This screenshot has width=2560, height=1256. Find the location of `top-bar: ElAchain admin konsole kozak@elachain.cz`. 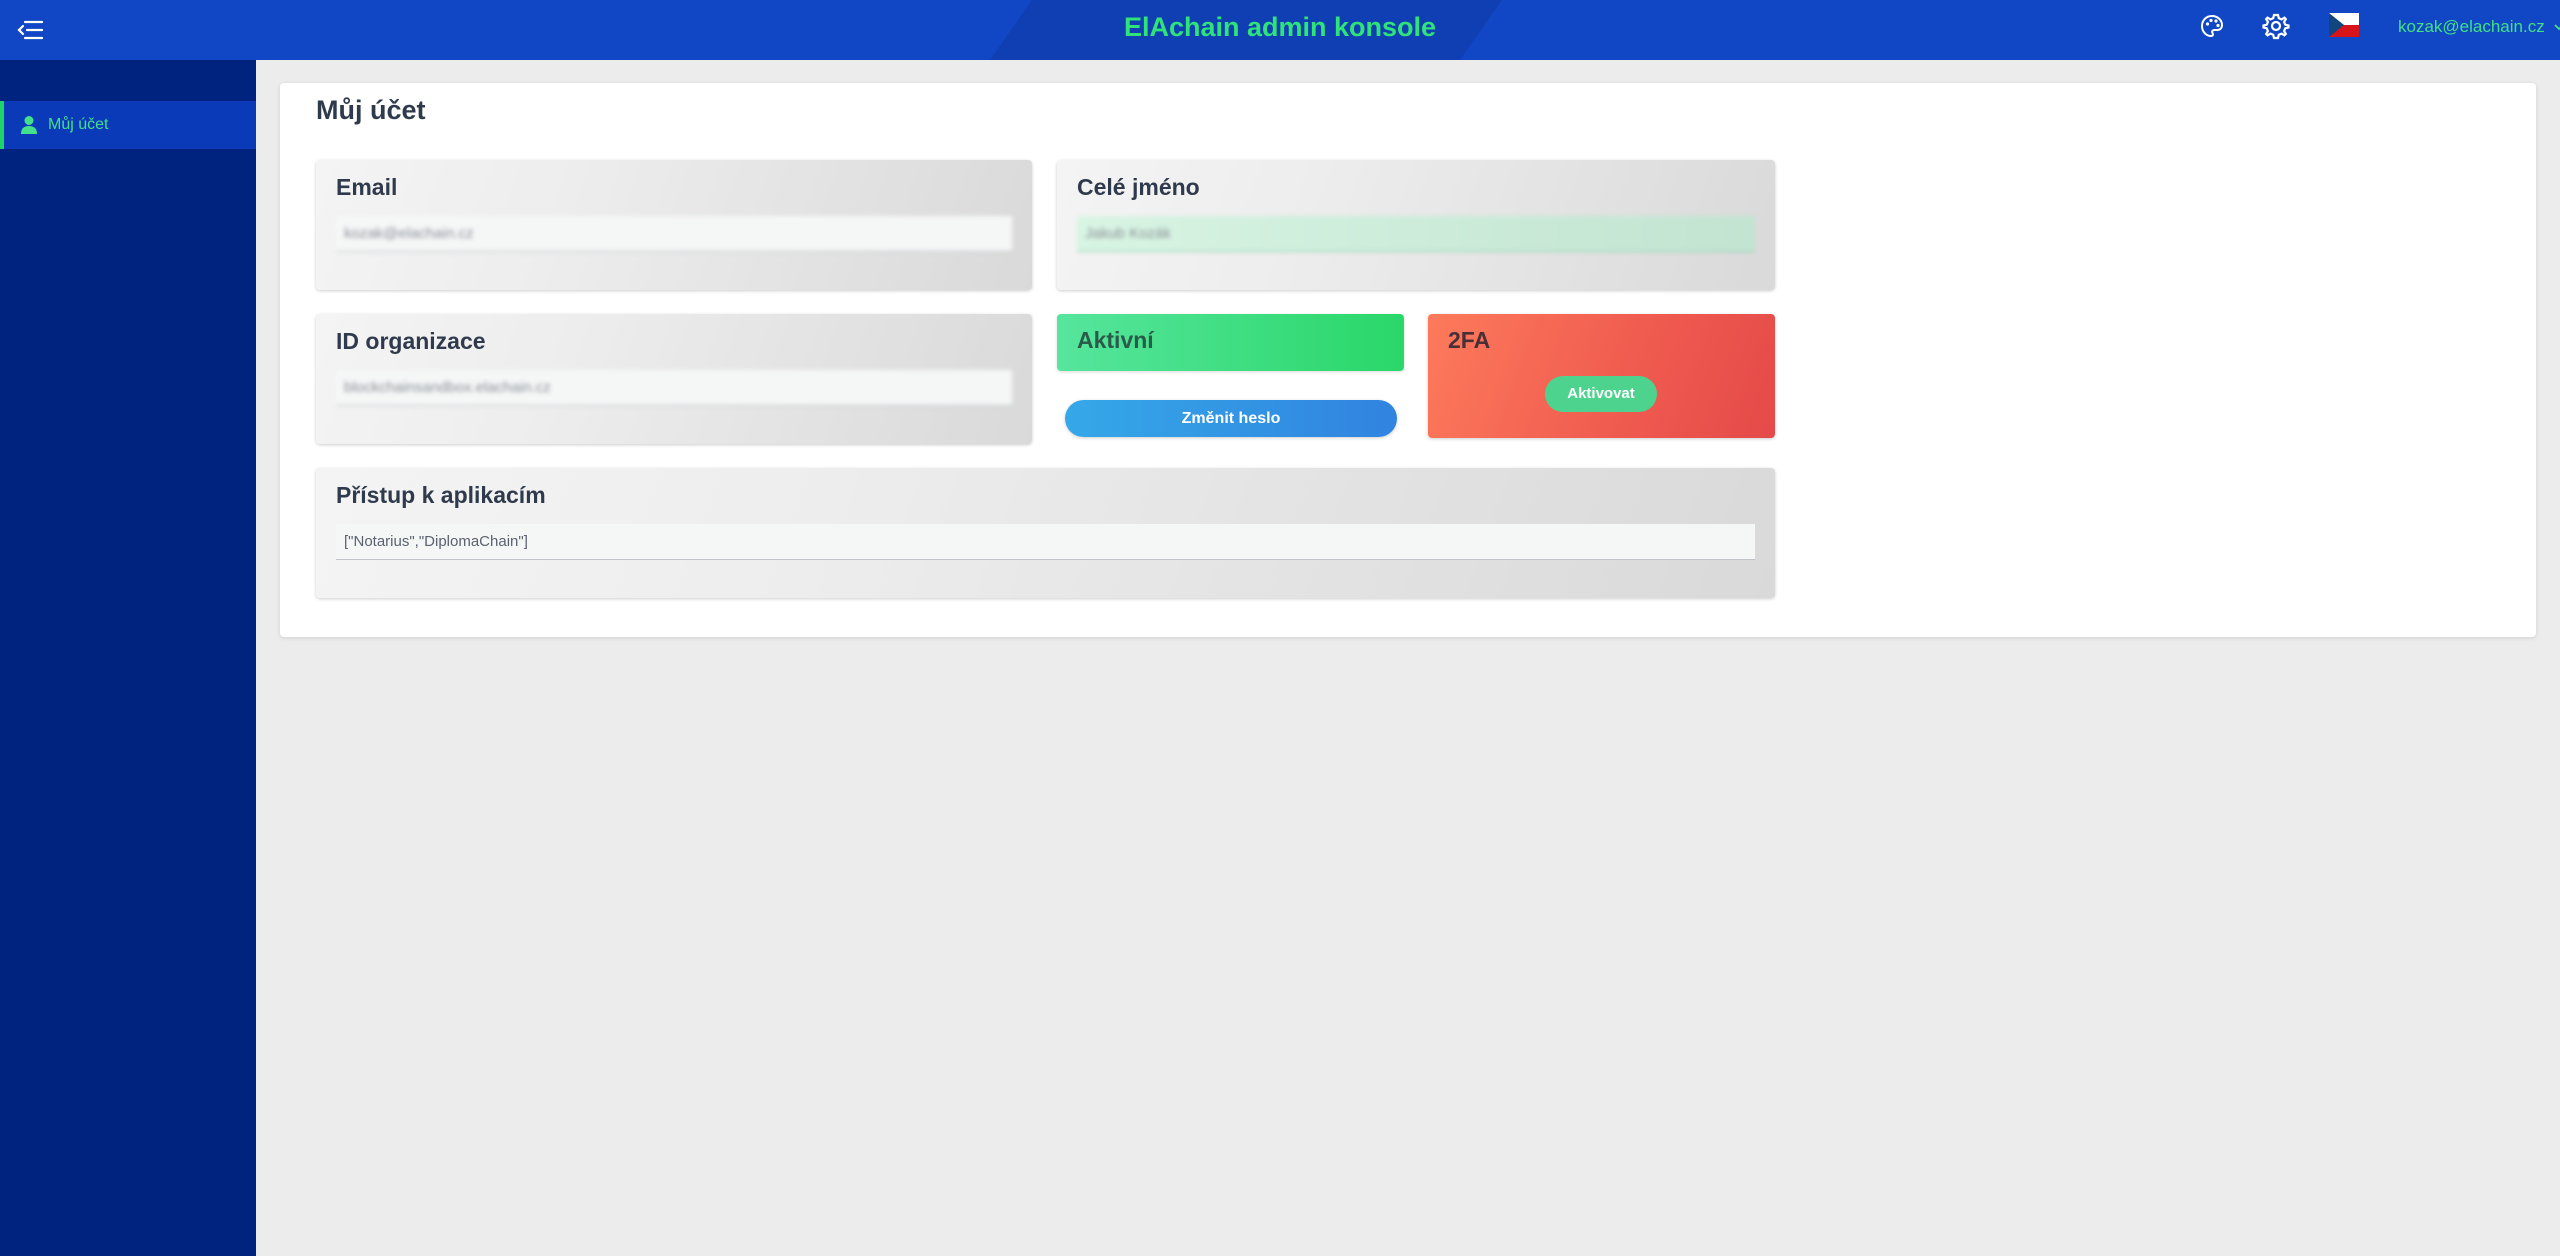

top-bar: ElAchain admin konsole kozak@elachain.cz is located at coordinates (1280, 30).